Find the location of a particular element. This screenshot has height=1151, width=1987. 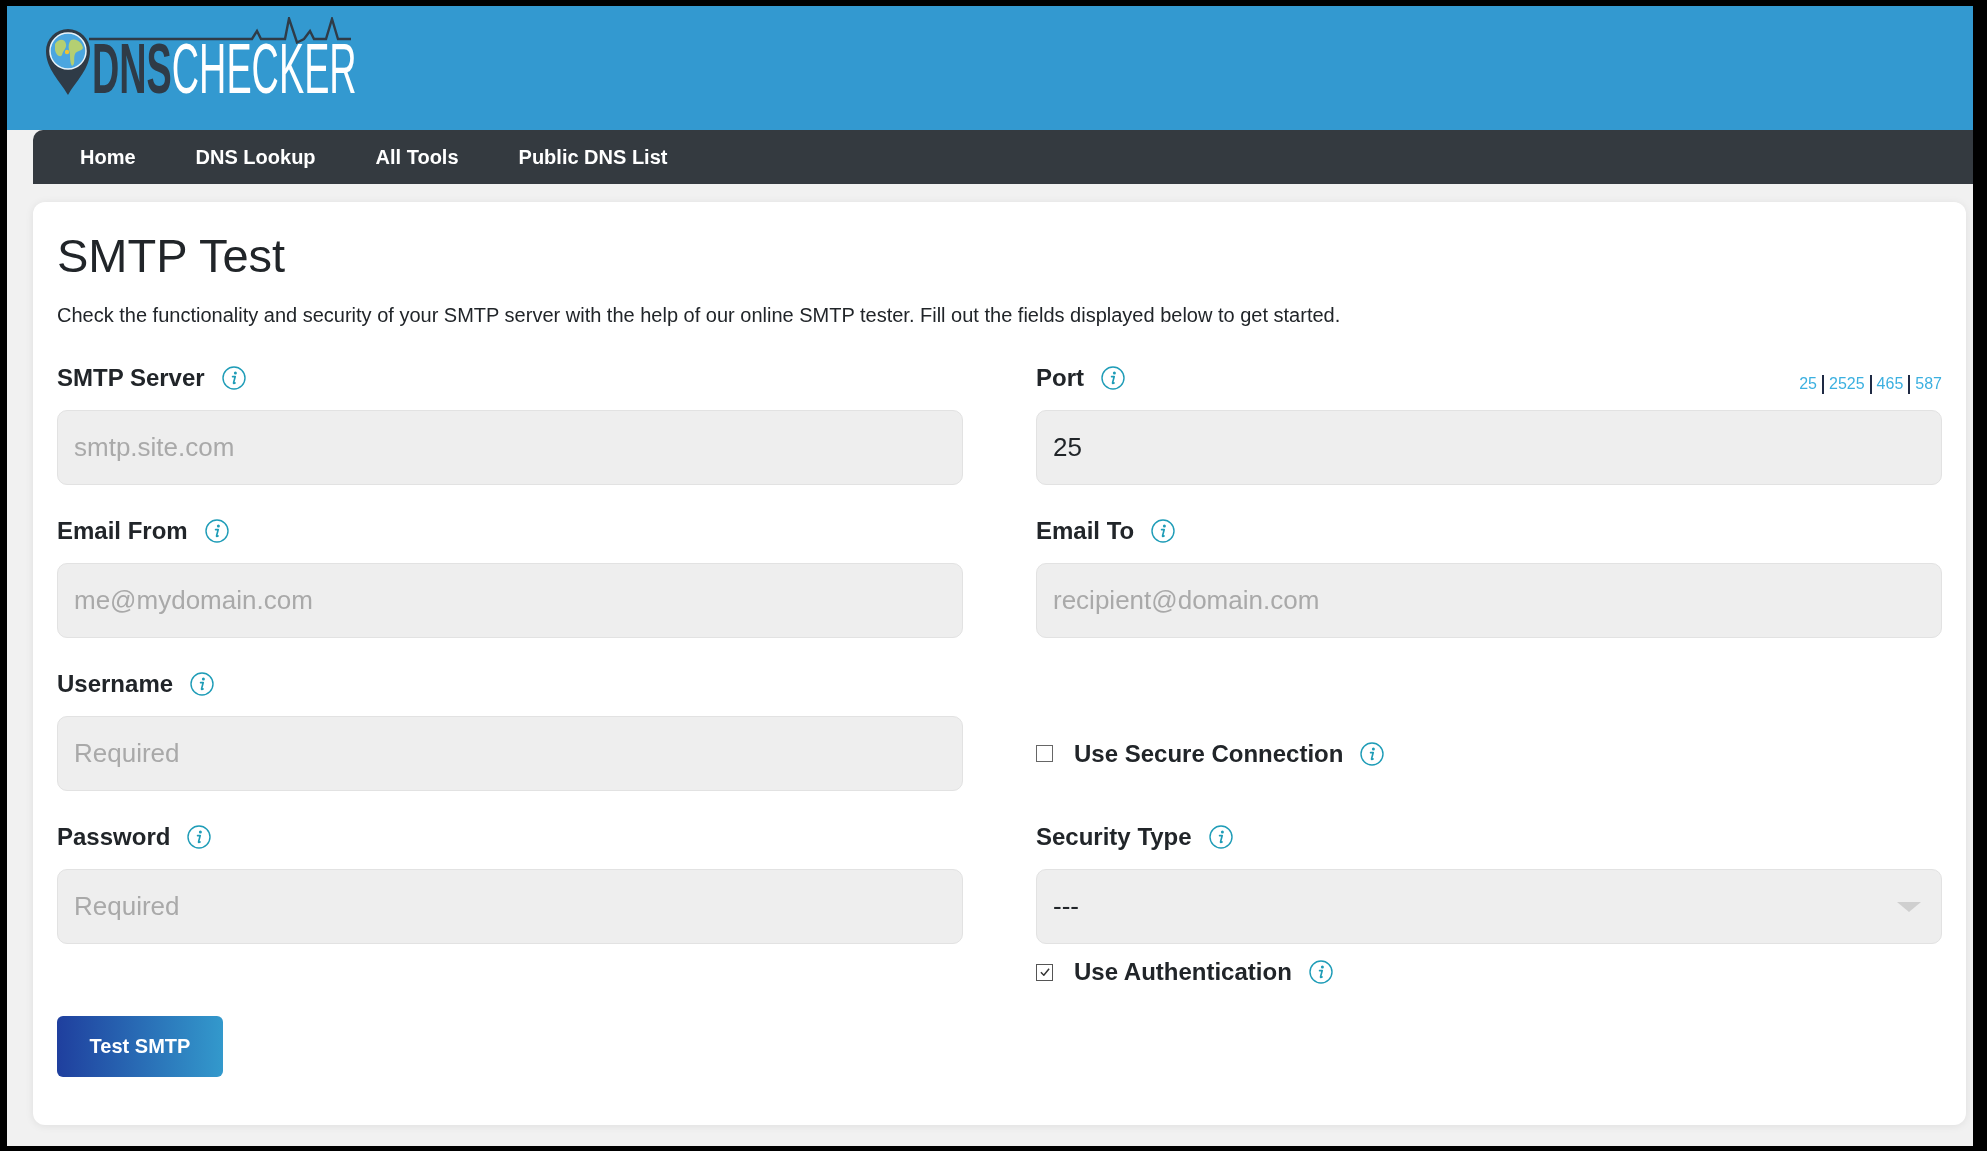

checkmark-icon is located at coordinates (1044, 972).